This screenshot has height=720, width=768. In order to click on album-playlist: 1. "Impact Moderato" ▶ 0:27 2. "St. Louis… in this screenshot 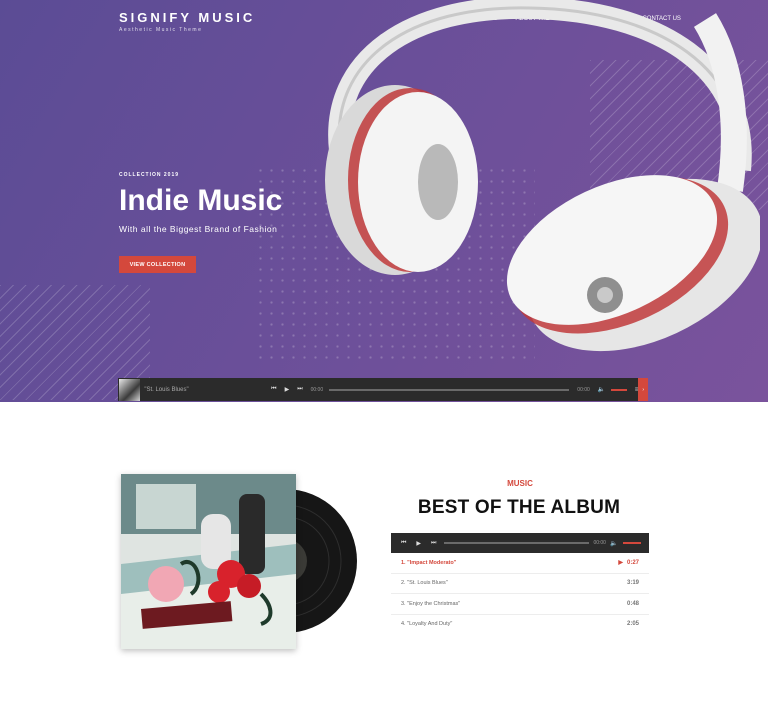, I will do `click(520, 593)`.